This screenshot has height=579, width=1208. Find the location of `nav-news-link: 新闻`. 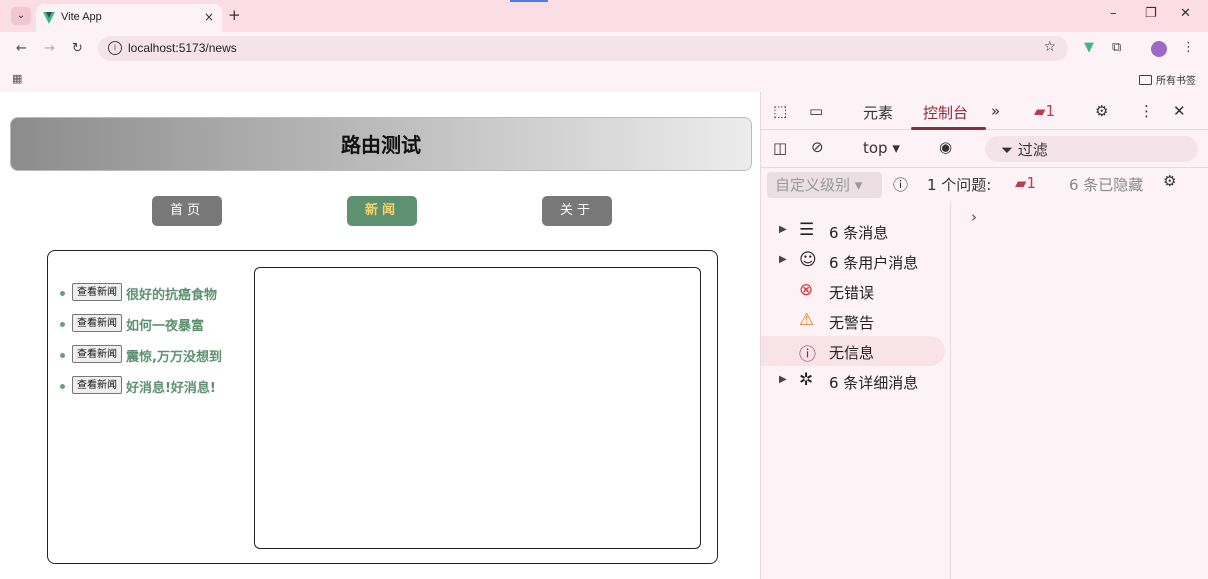

nav-news-link: 新闻 is located at coordinates (382, 211).